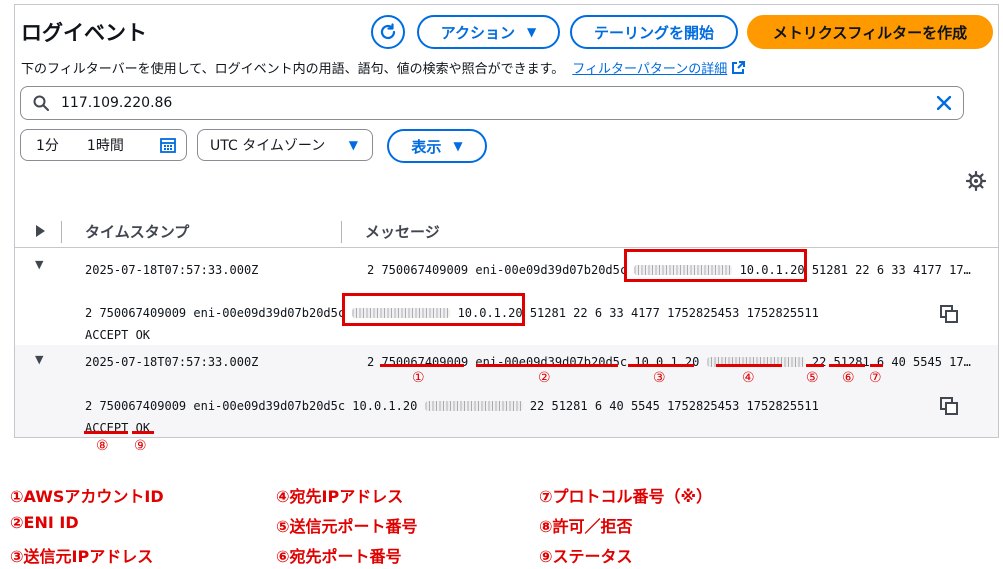 The width and height of the screenshot is (1003, 569). What do you see at coordinates (544, 378) in the screenshot?
I see `marker-2: ②` at bounding box center [544, 378].